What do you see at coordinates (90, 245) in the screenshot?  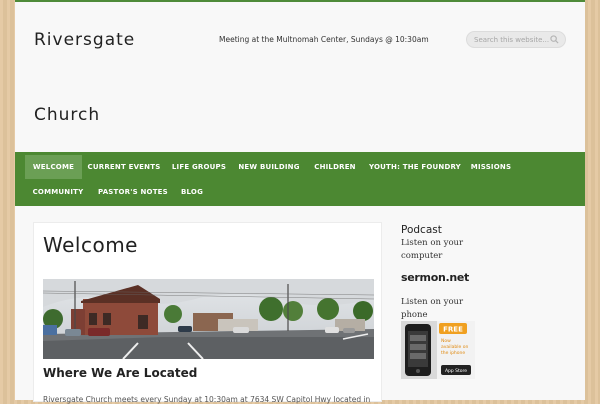 I see `page-title: Welcome` at bounding box center [90, 245].